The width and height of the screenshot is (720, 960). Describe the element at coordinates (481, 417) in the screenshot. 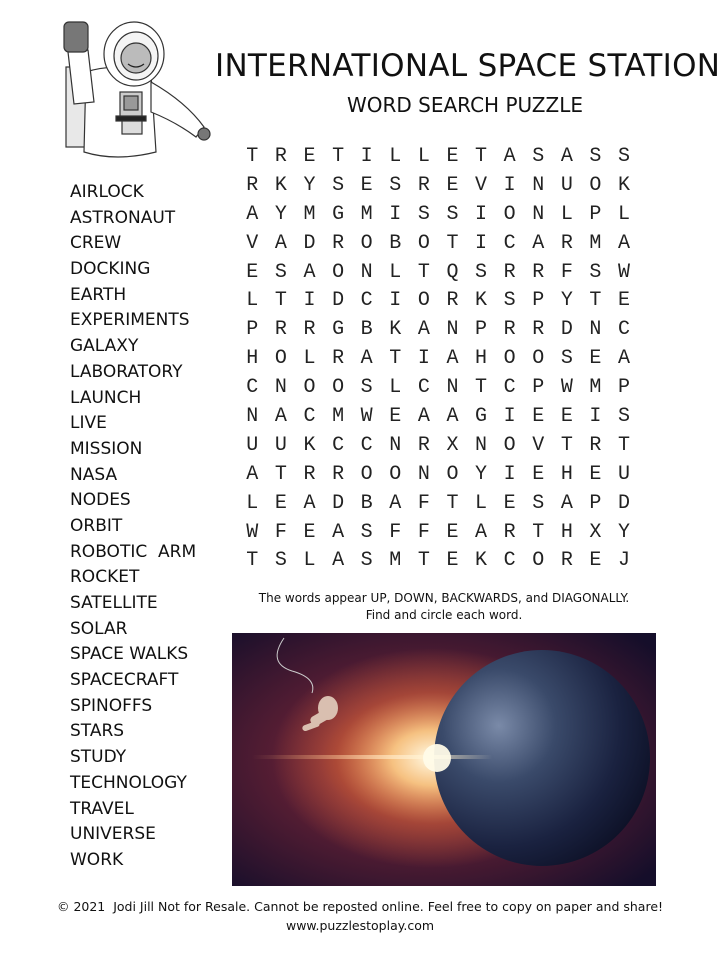

I see `grid-cell: G` at that location.